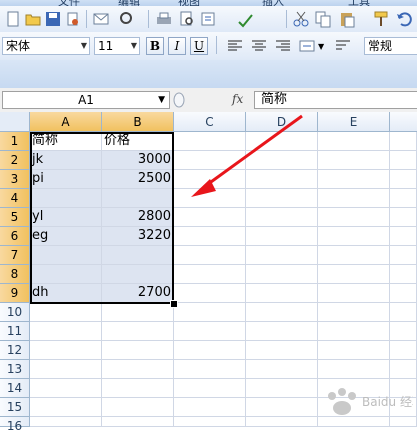  Describe the element at coordinates (101, 19) in the screenshot. I see `email-icon` at that location.